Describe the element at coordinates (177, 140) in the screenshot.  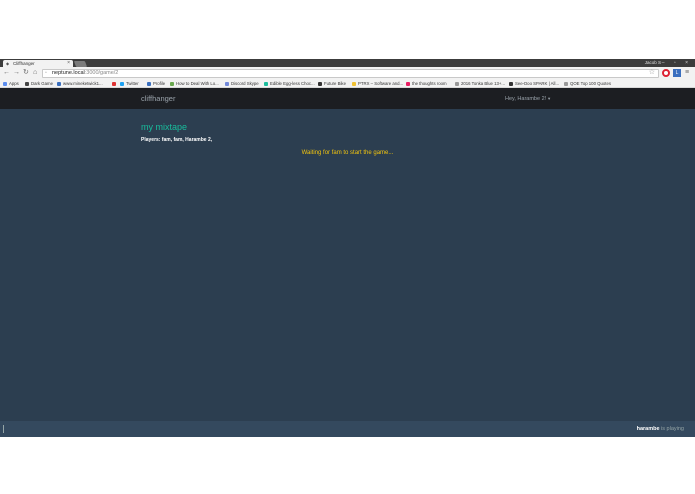
I see `players-list: Players: fam, fam, Harambe 2,` at that location.